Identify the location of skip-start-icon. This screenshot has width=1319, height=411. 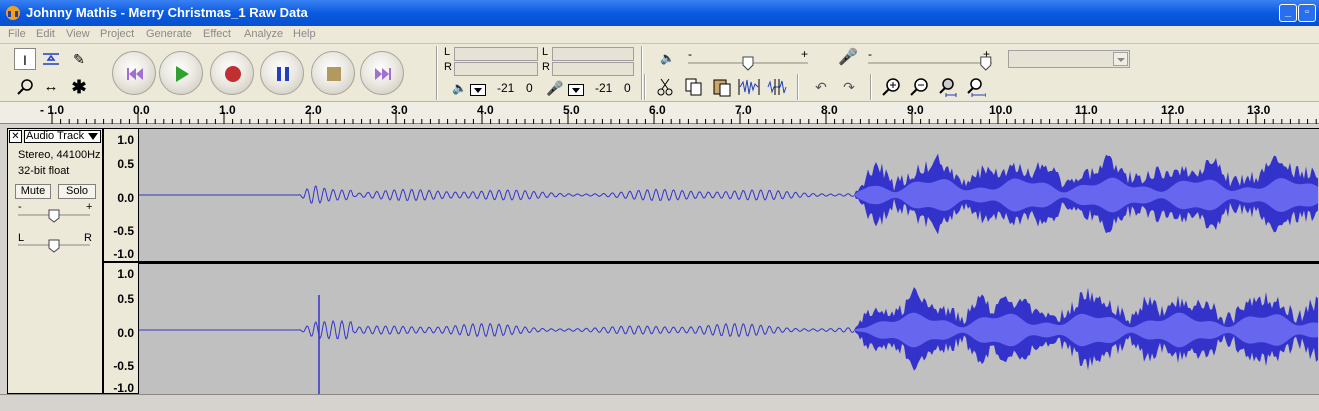
(135, 74).